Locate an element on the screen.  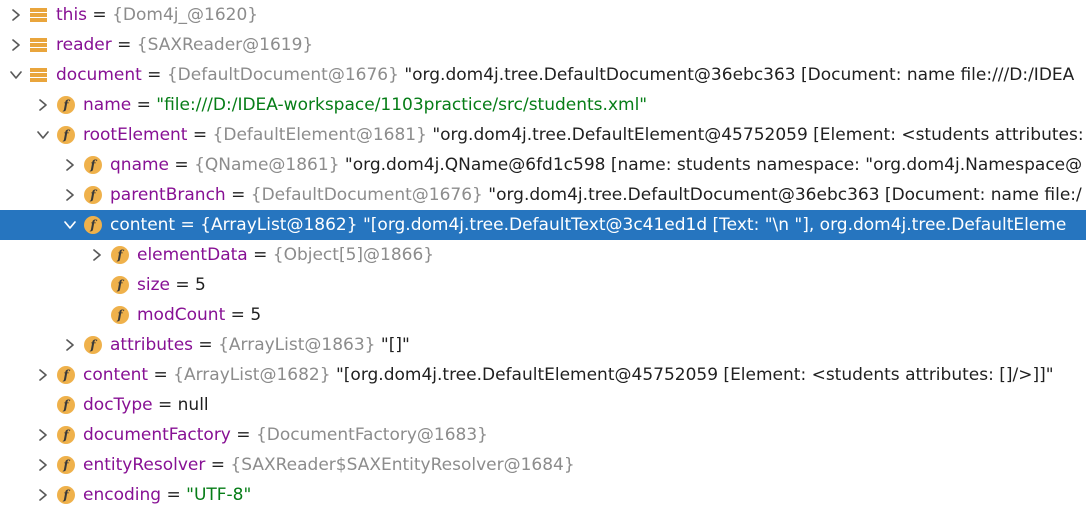
object-reference: {SAXReader$SAXEntityResolver@1684} is located at coordinates (402, 465).